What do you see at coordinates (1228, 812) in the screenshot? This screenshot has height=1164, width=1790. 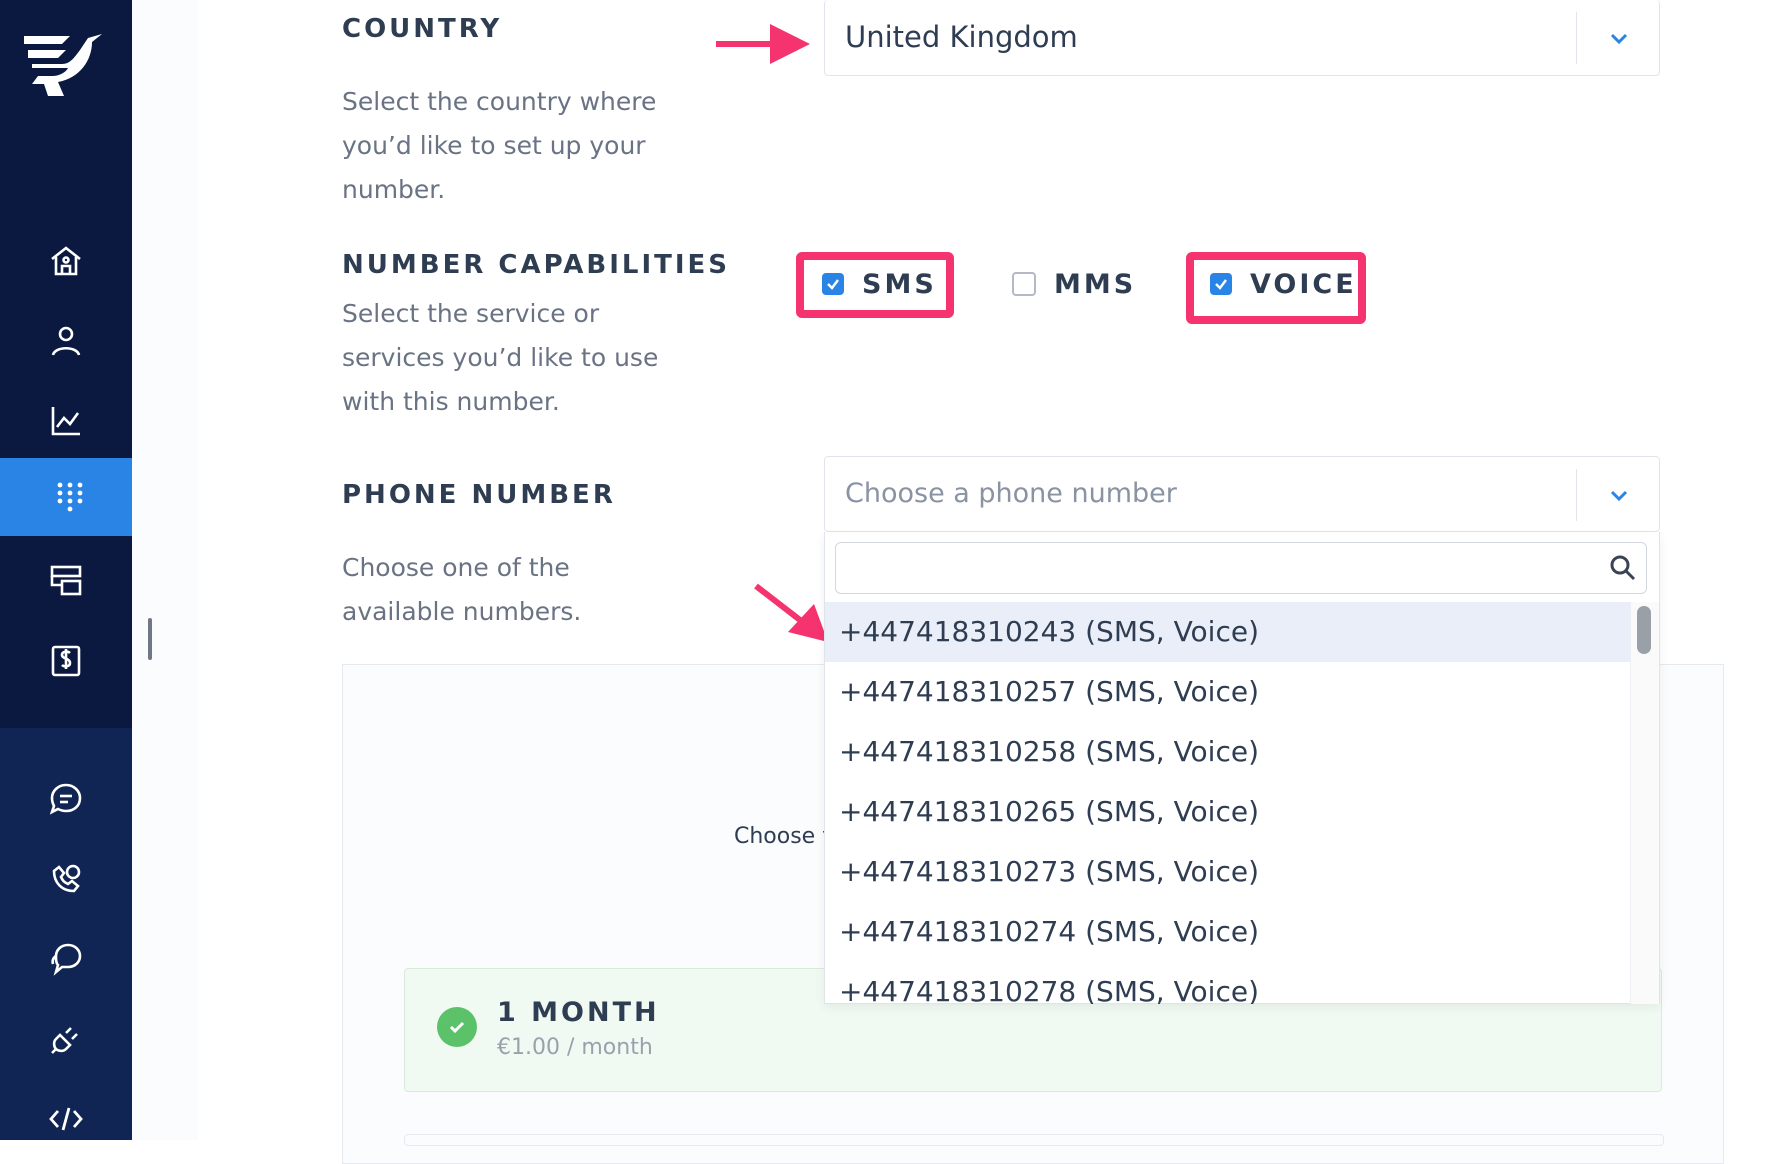 I see `dropdown-option: +447418310265 (SMS, Voice)` at bounding box center [1228, 812].